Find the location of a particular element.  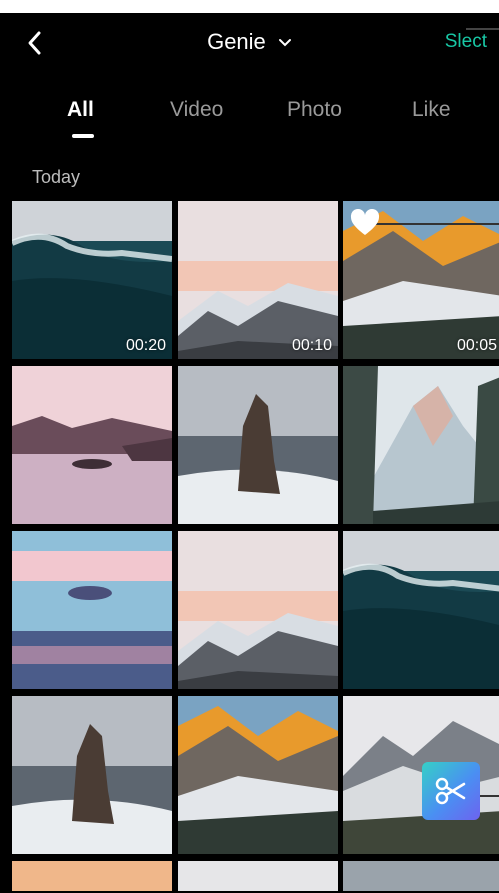

divider is located at coordinates (489, 796).